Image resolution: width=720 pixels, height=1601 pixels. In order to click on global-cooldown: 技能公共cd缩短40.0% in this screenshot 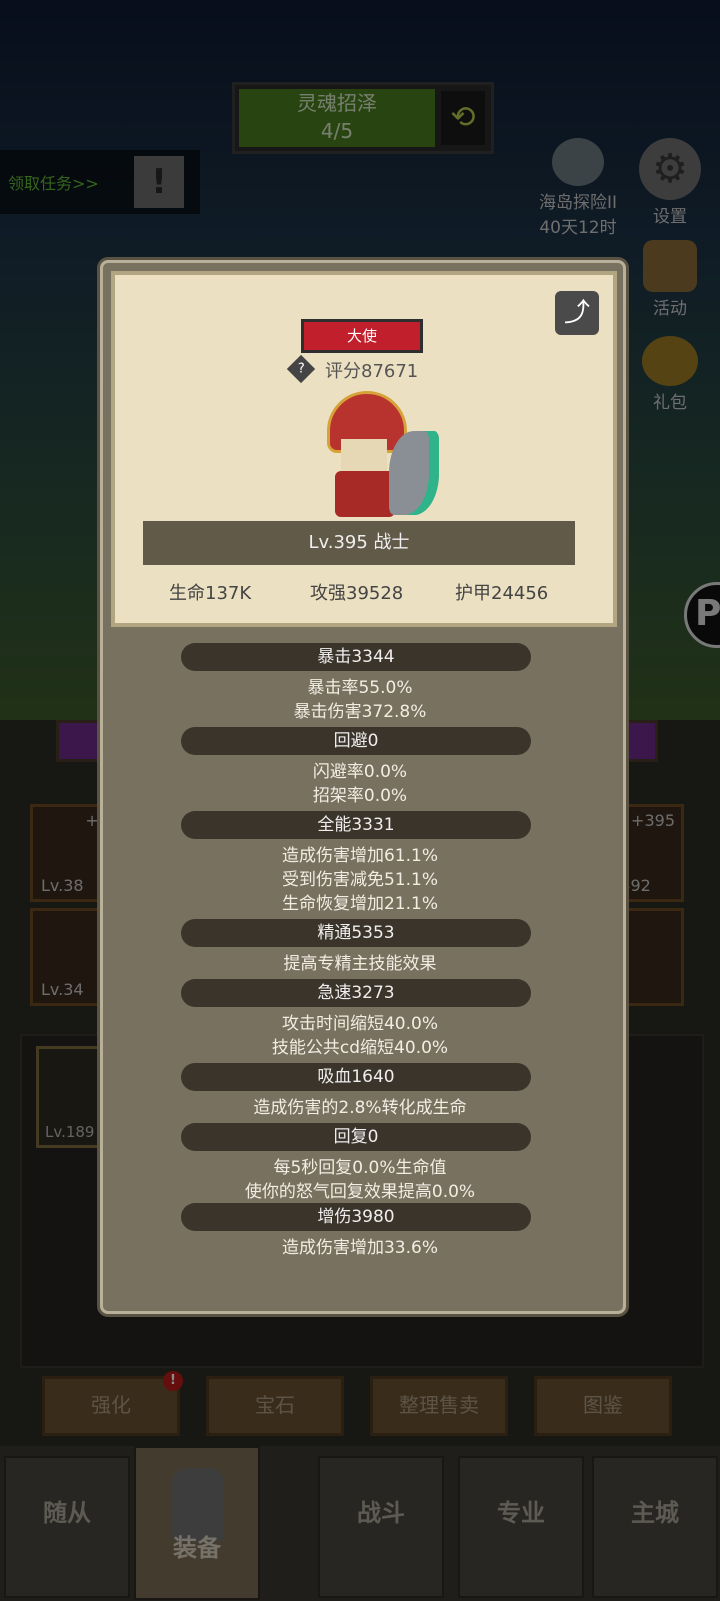, I will do `click(360, 1048)`.